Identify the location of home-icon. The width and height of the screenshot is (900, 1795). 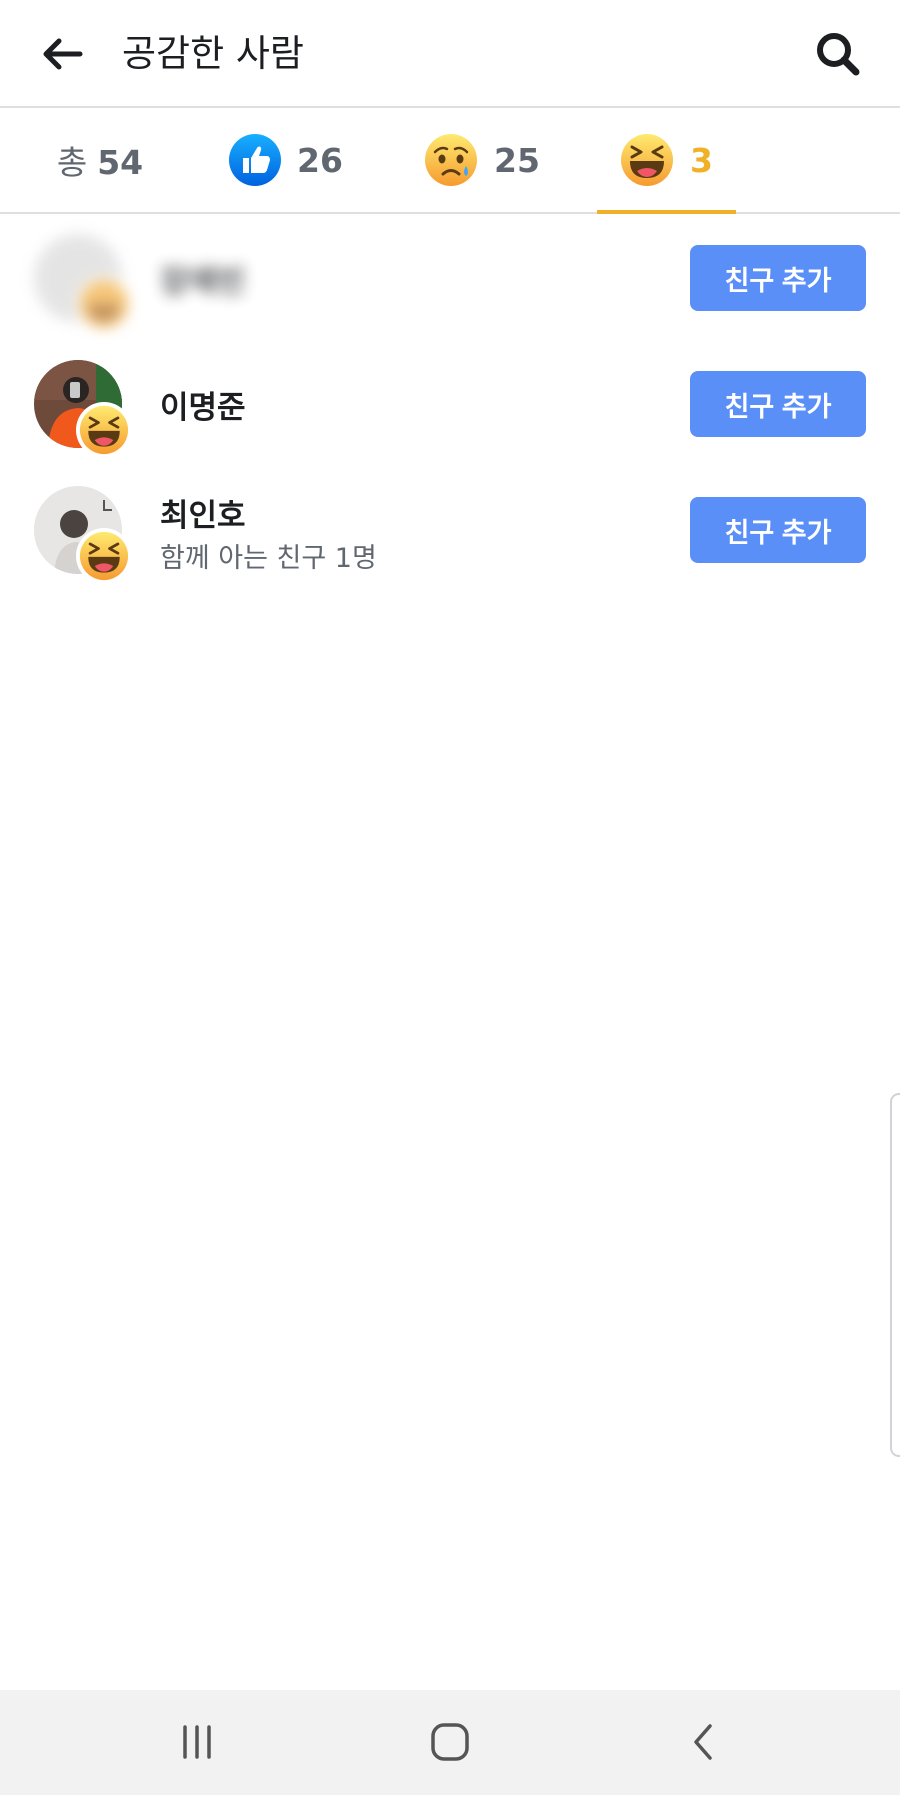
(450, 1742).